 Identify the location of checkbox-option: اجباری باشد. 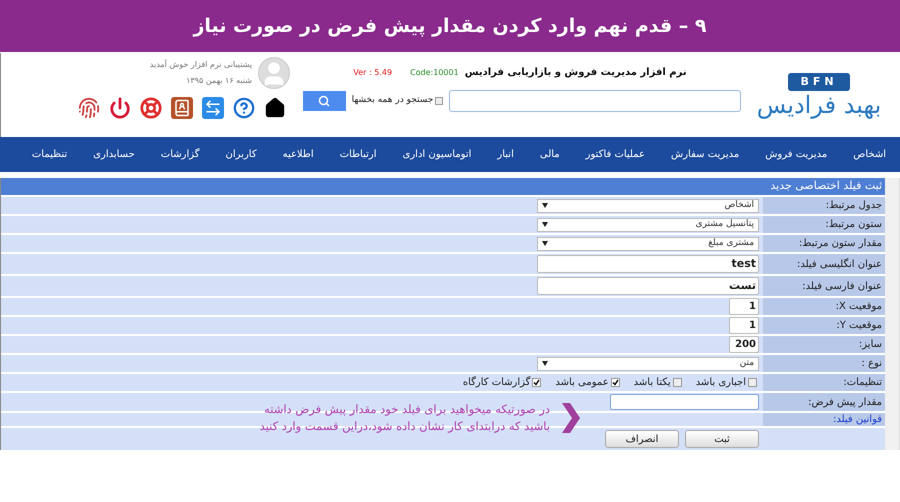
(727, 382).